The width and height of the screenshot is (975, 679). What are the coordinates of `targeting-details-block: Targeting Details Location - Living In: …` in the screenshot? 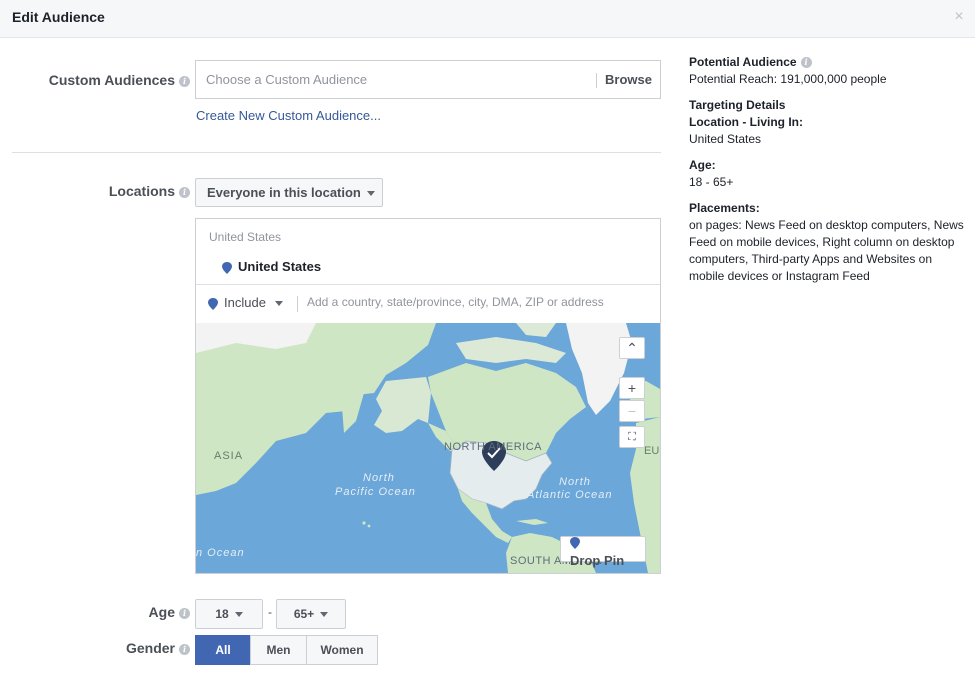 It's located at (829, 122).